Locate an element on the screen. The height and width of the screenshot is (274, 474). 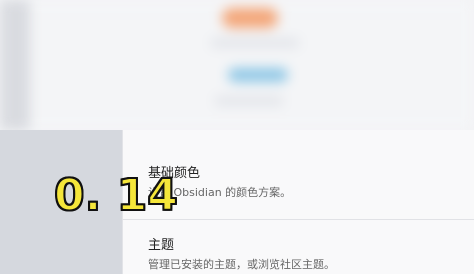
overlay-step-number: 0. 14 is located at coordinates (116, 195).